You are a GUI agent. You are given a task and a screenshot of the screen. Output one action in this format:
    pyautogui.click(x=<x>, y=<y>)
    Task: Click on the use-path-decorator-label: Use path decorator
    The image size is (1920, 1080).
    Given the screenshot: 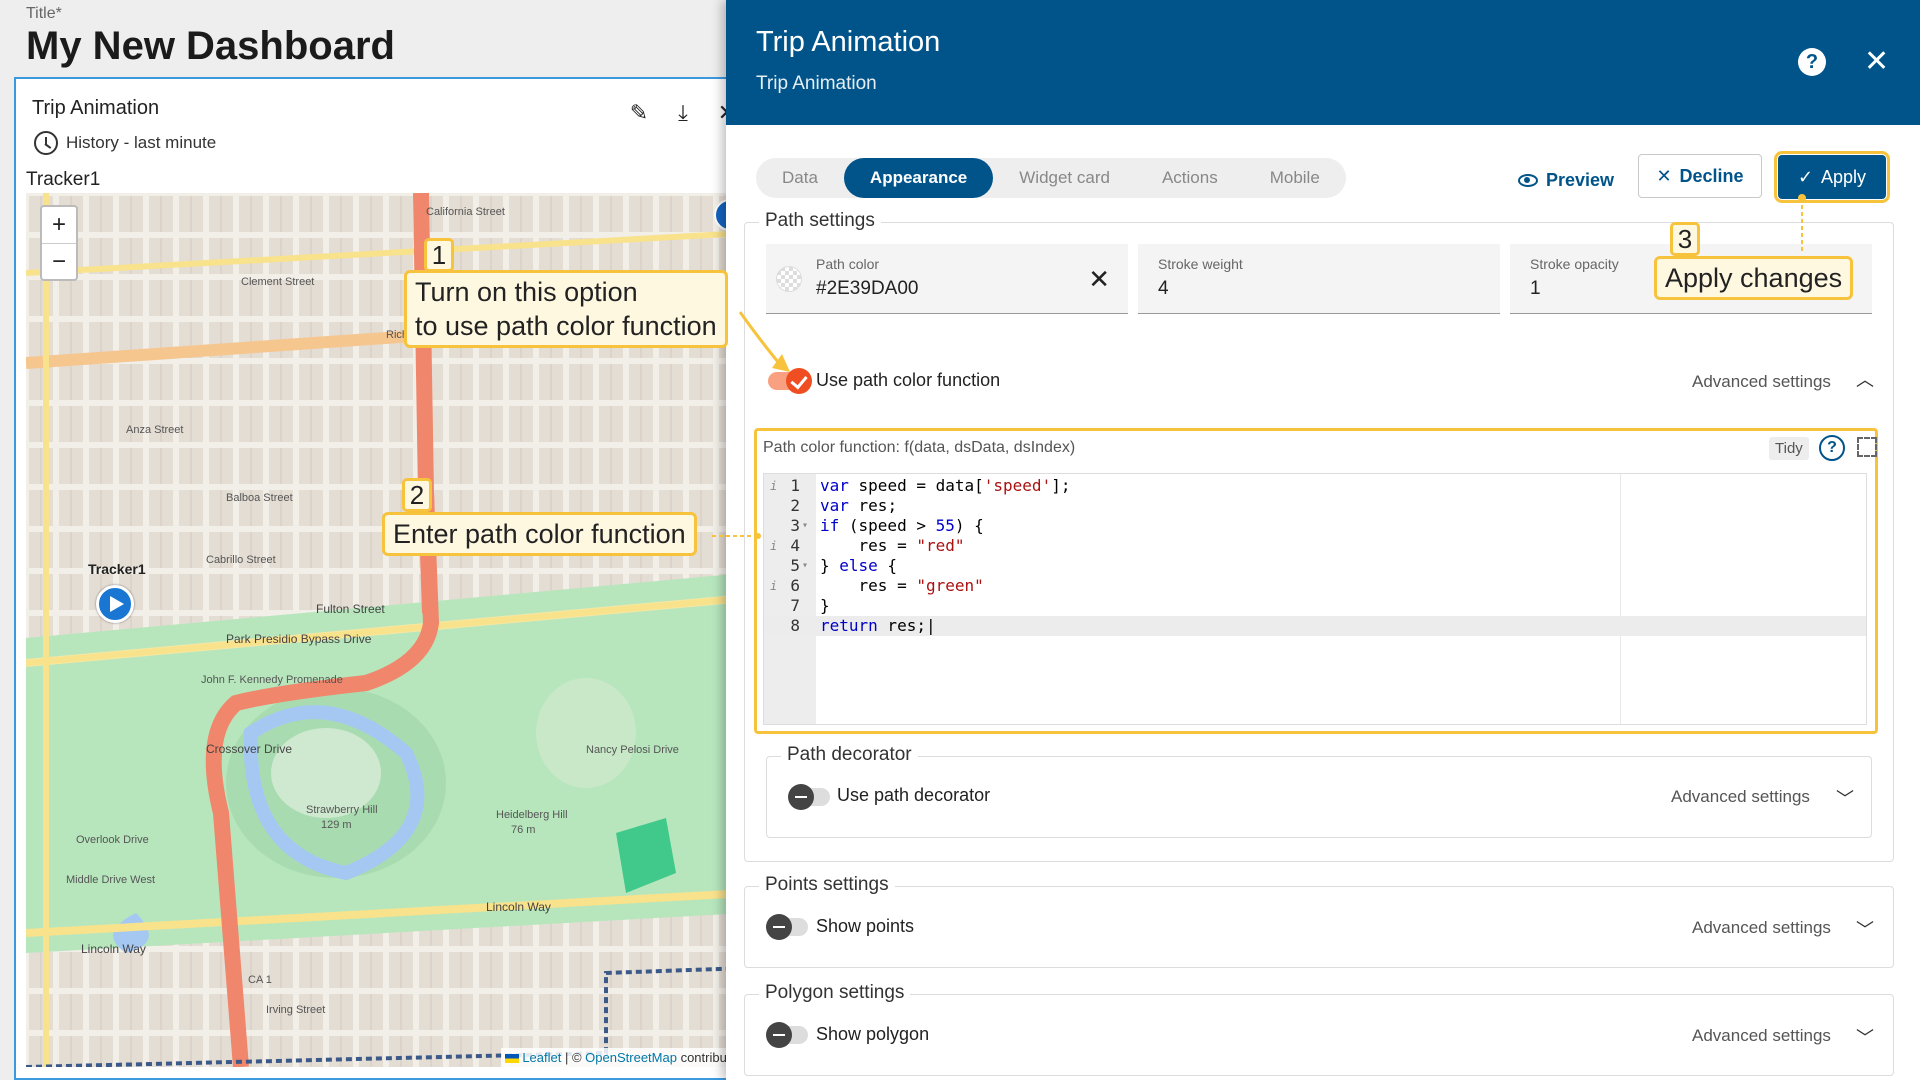 What is the action you would take?
    pyautogui.click(x=914, y=795)
    